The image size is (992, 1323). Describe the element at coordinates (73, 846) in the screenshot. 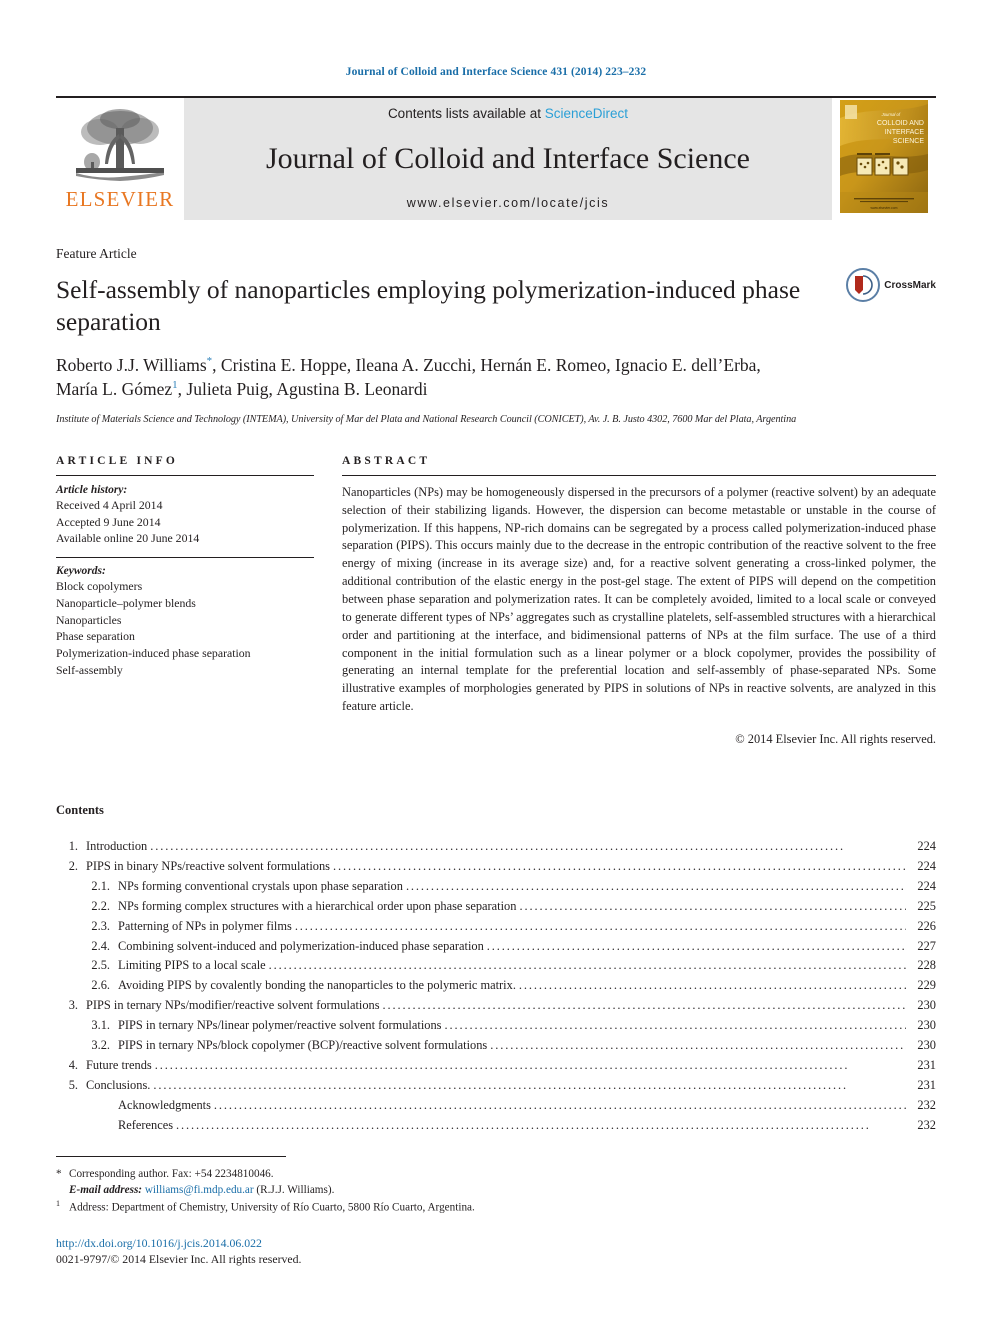

I see `toc-entry-number: 1.` at that location.